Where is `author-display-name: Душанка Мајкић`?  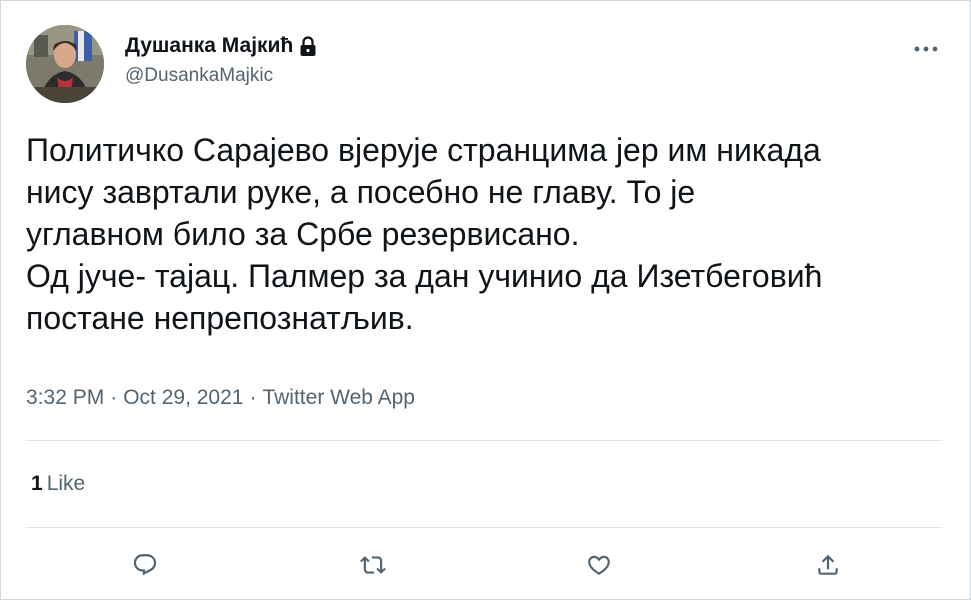
author-display-name: Душанка Мајкић is located at coordinates (209, 46).